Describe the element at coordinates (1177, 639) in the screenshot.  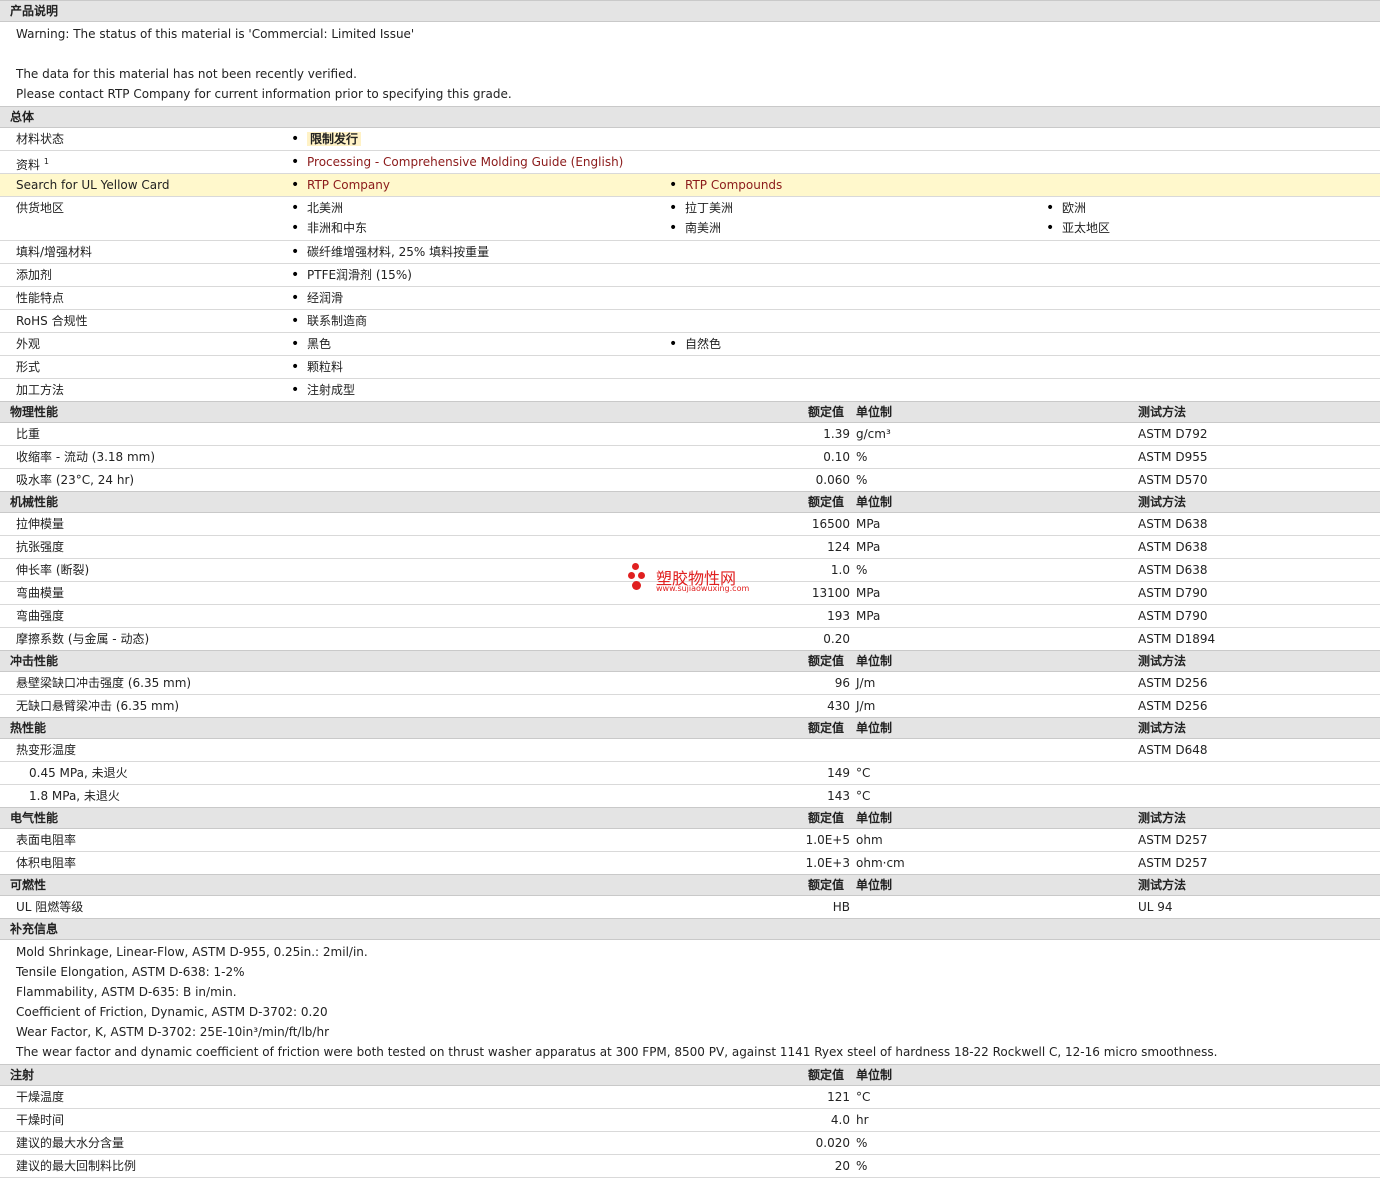
I see `property-test-method: ASTM D1894` at that location.